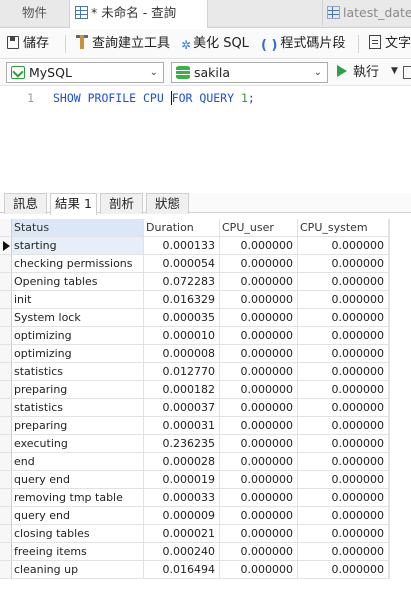  What do you see at coordinates (182, 318) in the screenshot?
I see `cell-duration: 0.000035` at bounding box center [182, 318].